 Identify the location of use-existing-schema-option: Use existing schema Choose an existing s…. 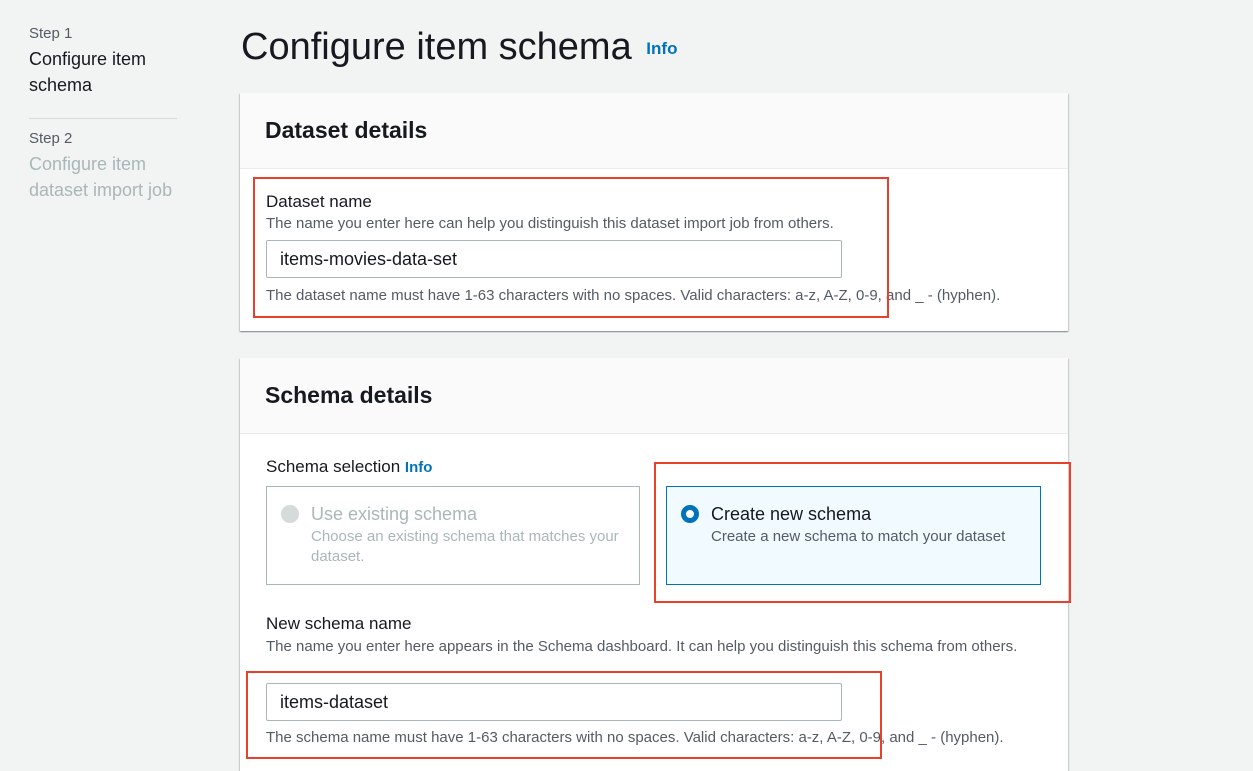
(453, 535).